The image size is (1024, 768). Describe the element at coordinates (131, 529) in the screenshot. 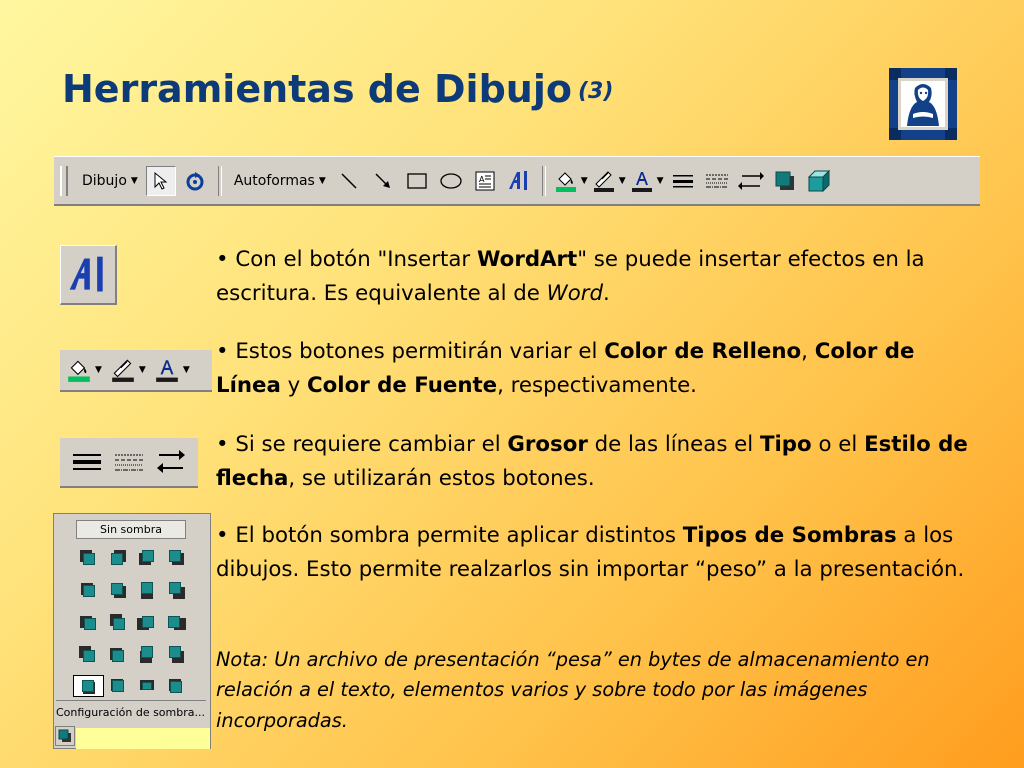

I see `no-shadow-option: Sin sombra` at that location.